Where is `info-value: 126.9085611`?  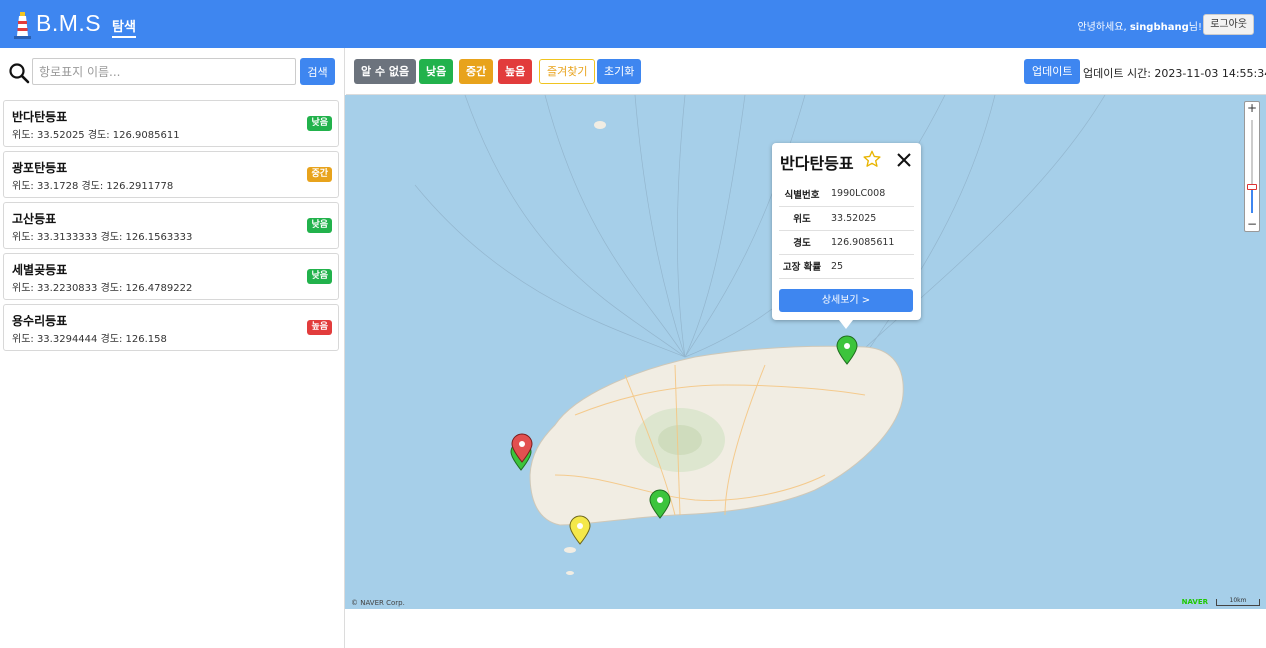 info-value: 126.9085611 is located at coordinates (869, 242).